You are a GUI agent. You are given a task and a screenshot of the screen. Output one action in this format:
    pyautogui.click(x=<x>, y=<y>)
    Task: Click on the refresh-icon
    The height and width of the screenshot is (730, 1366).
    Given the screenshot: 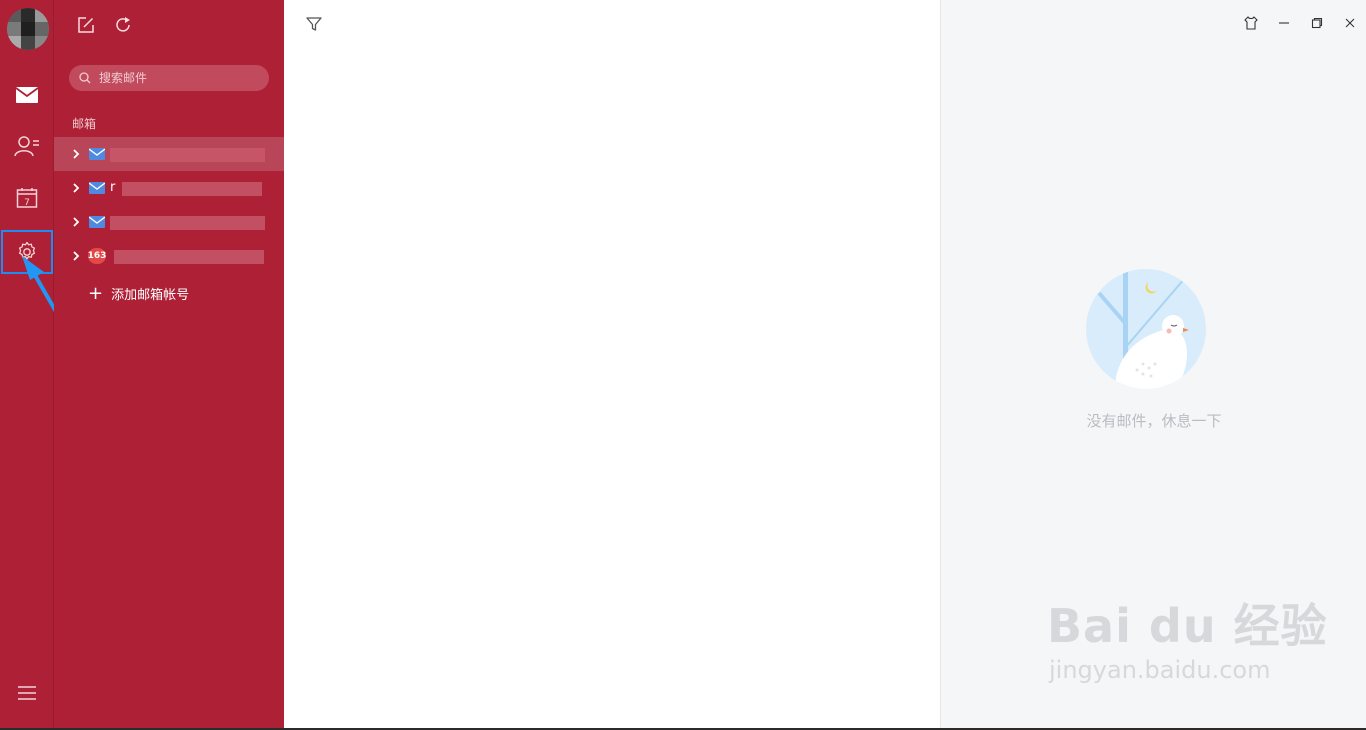 What is the action you would take?
    pyautogui.click(x=123, y=24)
    